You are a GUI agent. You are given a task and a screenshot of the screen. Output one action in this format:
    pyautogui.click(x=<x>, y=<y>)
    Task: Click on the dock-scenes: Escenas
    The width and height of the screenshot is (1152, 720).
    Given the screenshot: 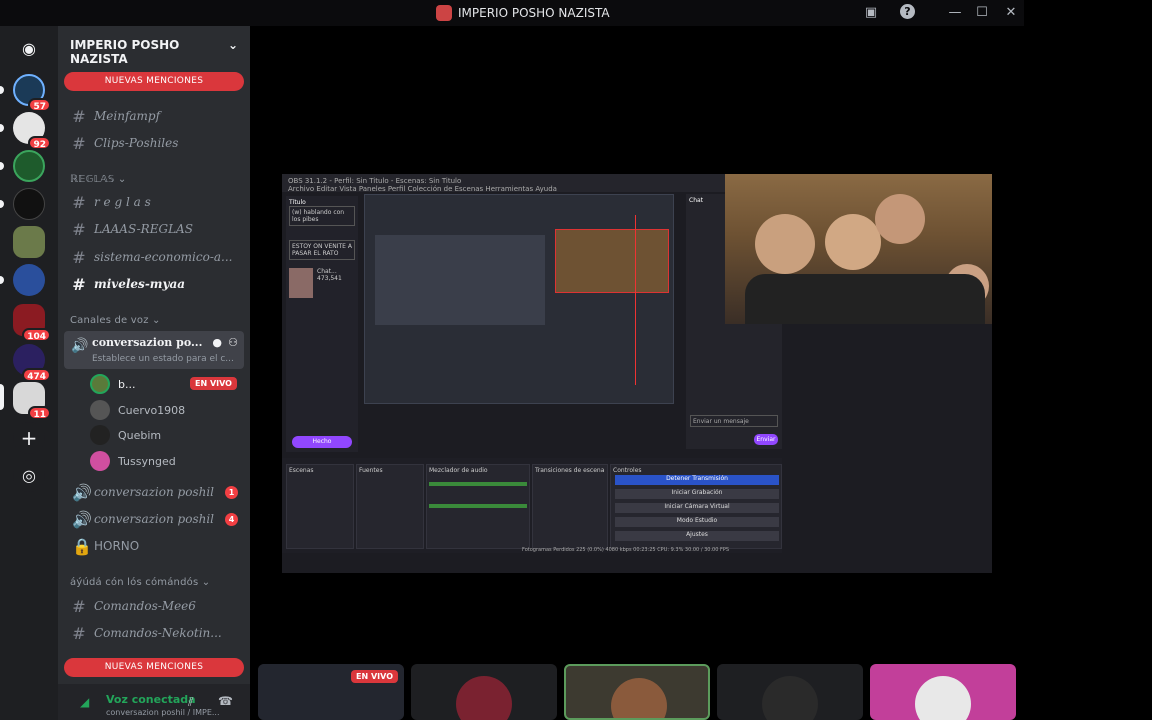 What is the action you would take?
    pyautogui.click(x=320, y=506)
    